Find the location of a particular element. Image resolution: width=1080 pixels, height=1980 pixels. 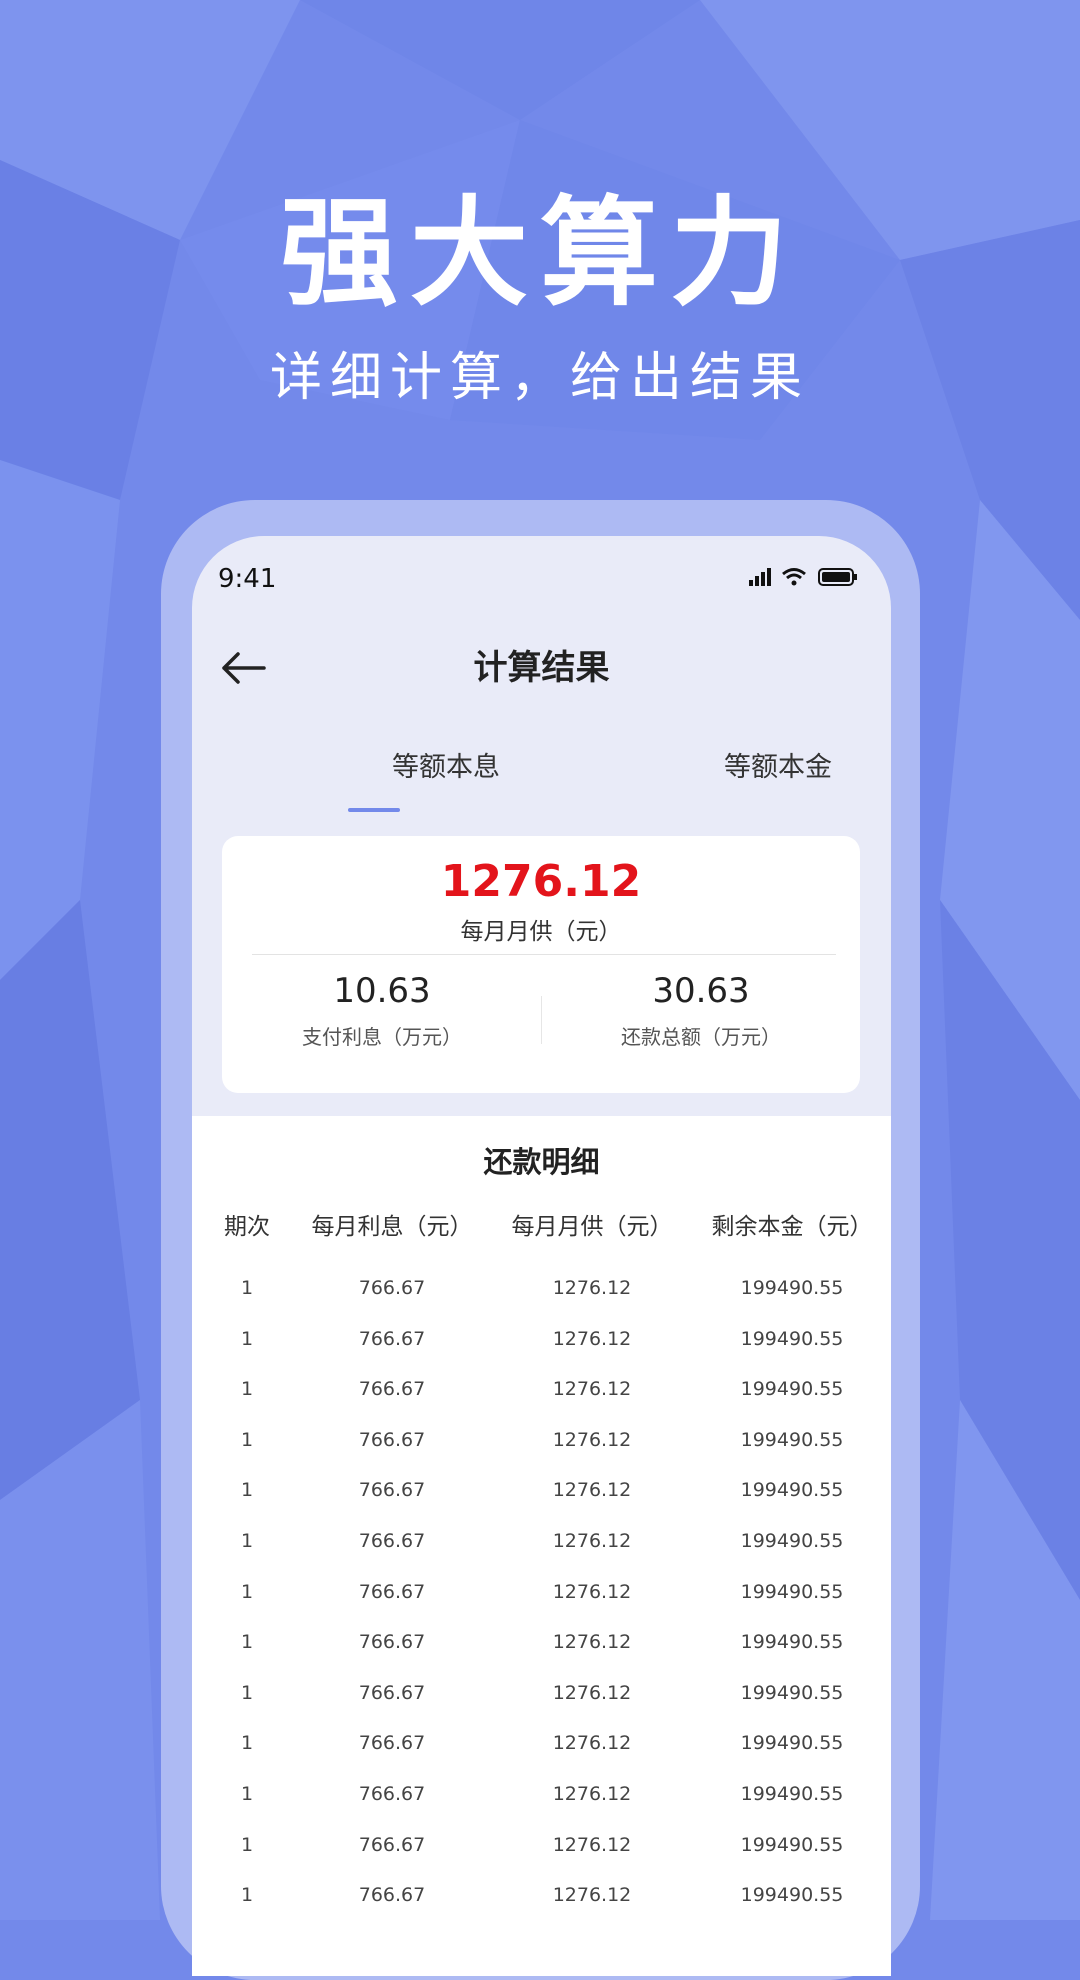

page-title: 计算结果 is located at coordinates (541, 668).